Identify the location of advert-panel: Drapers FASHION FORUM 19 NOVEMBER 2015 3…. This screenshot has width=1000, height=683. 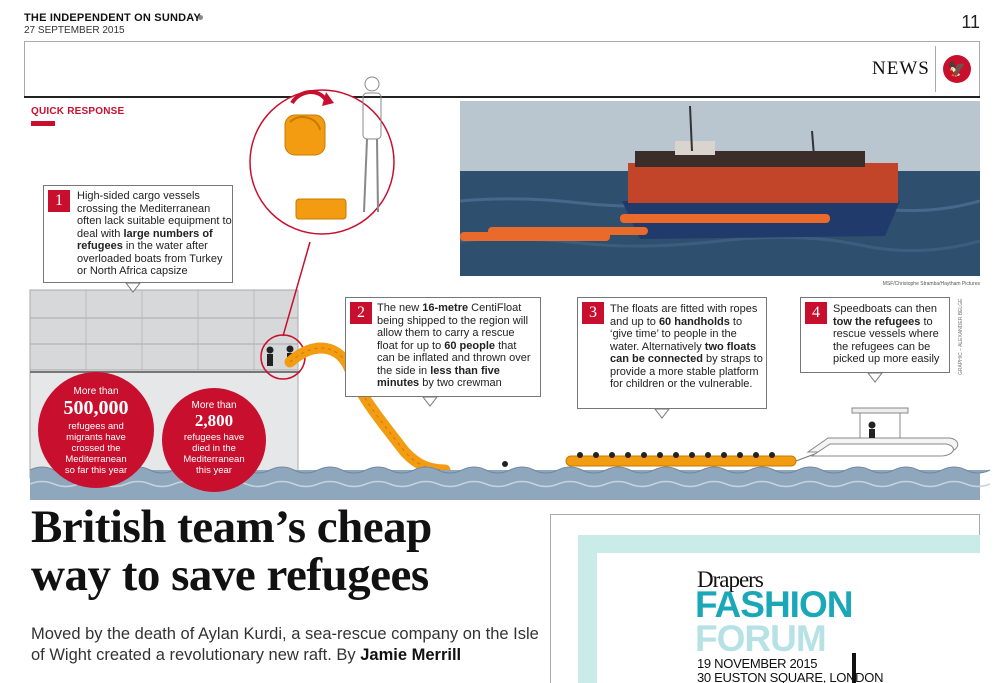
(788, 618).